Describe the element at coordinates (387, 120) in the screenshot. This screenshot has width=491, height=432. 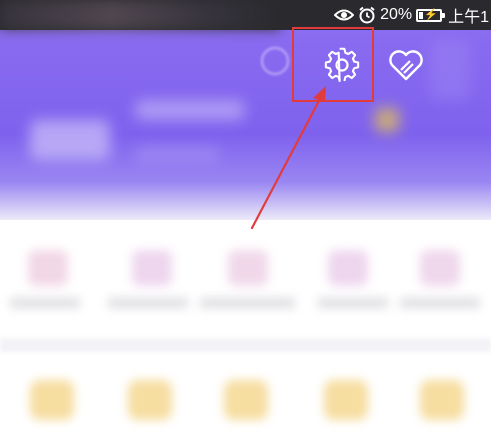
I see `blurred-badge` at that location.